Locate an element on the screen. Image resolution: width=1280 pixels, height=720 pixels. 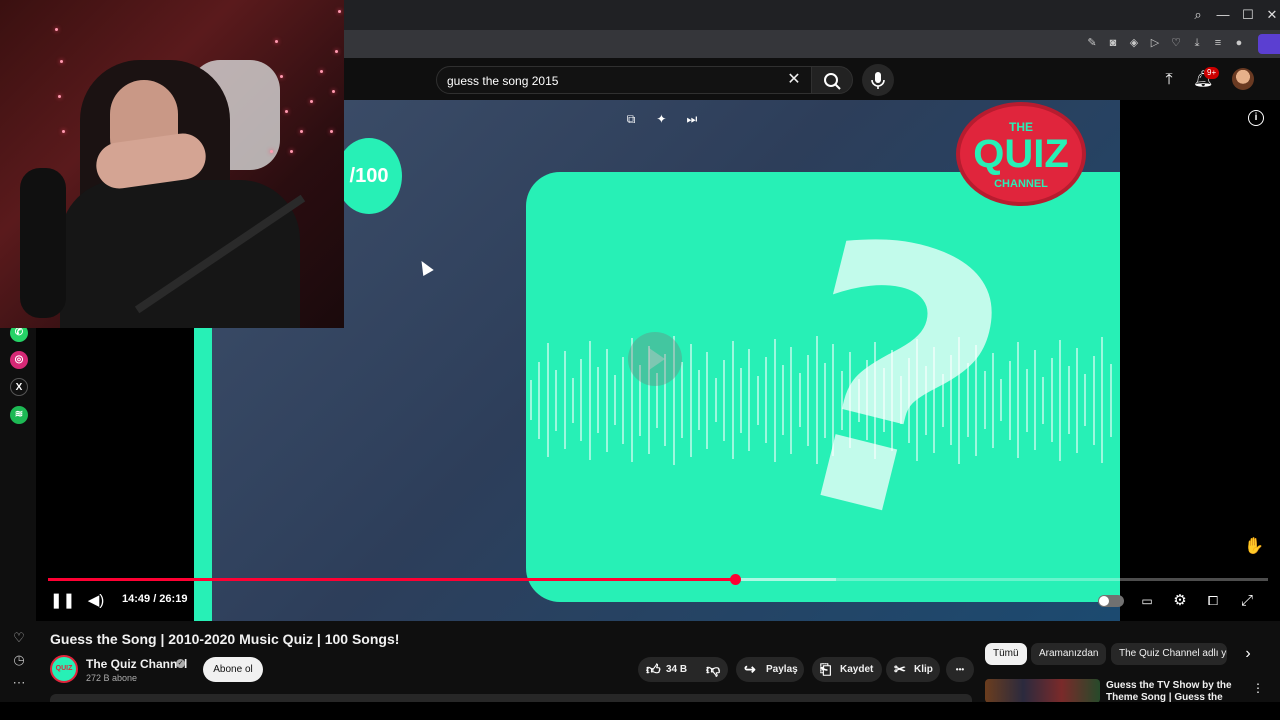
like-icon: 👍︎ is located at coordinates (653, 669).